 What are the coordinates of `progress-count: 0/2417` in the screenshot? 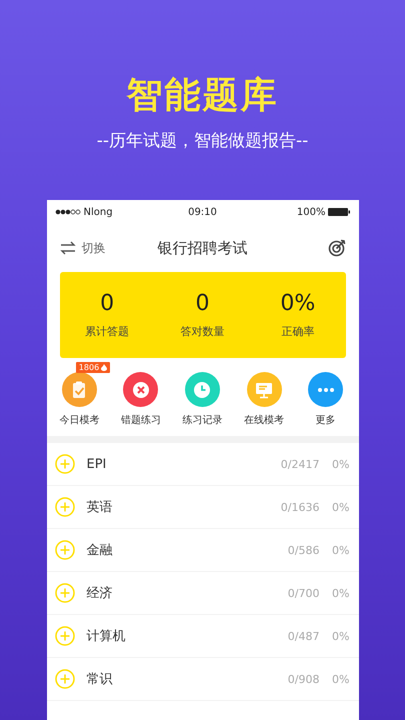 It's located at (300, 464).